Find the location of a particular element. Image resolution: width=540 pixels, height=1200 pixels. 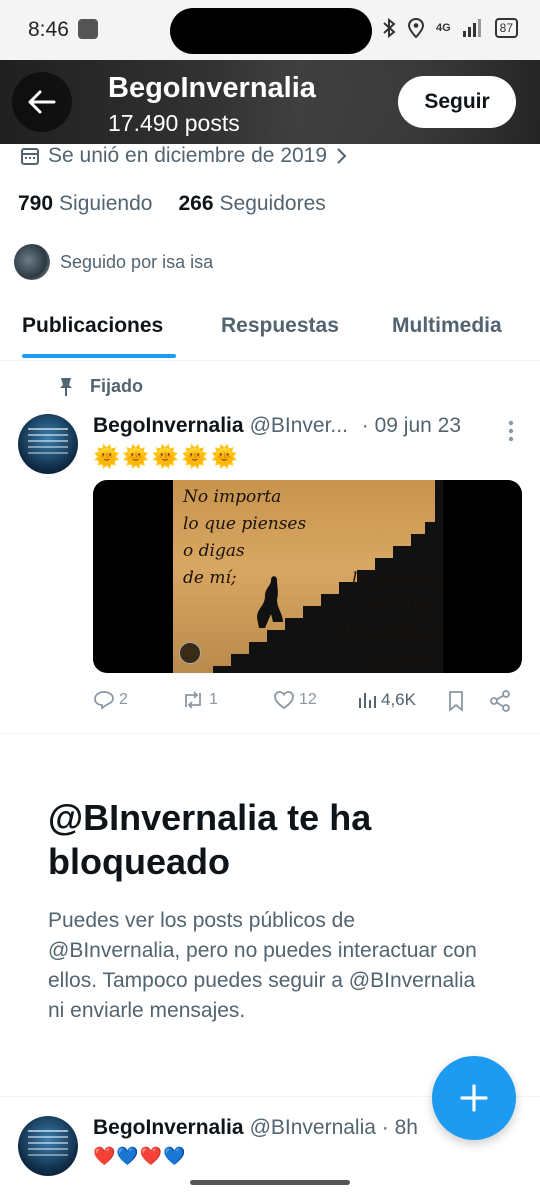

like-button: 12 is located at coordinates (295, 700).